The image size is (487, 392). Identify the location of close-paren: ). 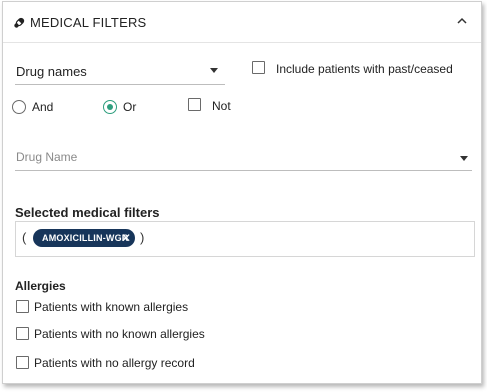
(142, 237).